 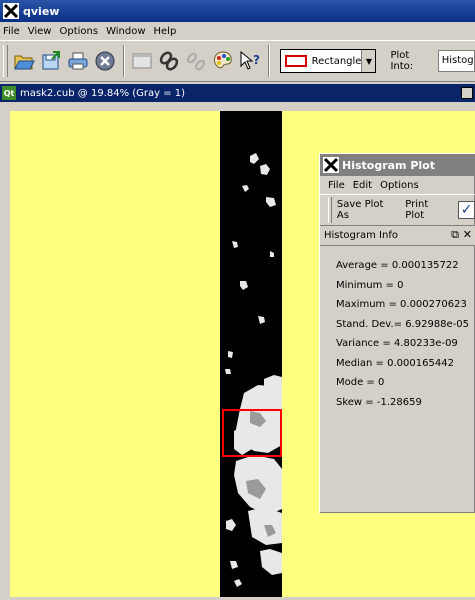 What do you see at coordinates (402, 61) in the screenshot?
I see `plot-into-label: Plot Into:` at bounding box center [402, 61].